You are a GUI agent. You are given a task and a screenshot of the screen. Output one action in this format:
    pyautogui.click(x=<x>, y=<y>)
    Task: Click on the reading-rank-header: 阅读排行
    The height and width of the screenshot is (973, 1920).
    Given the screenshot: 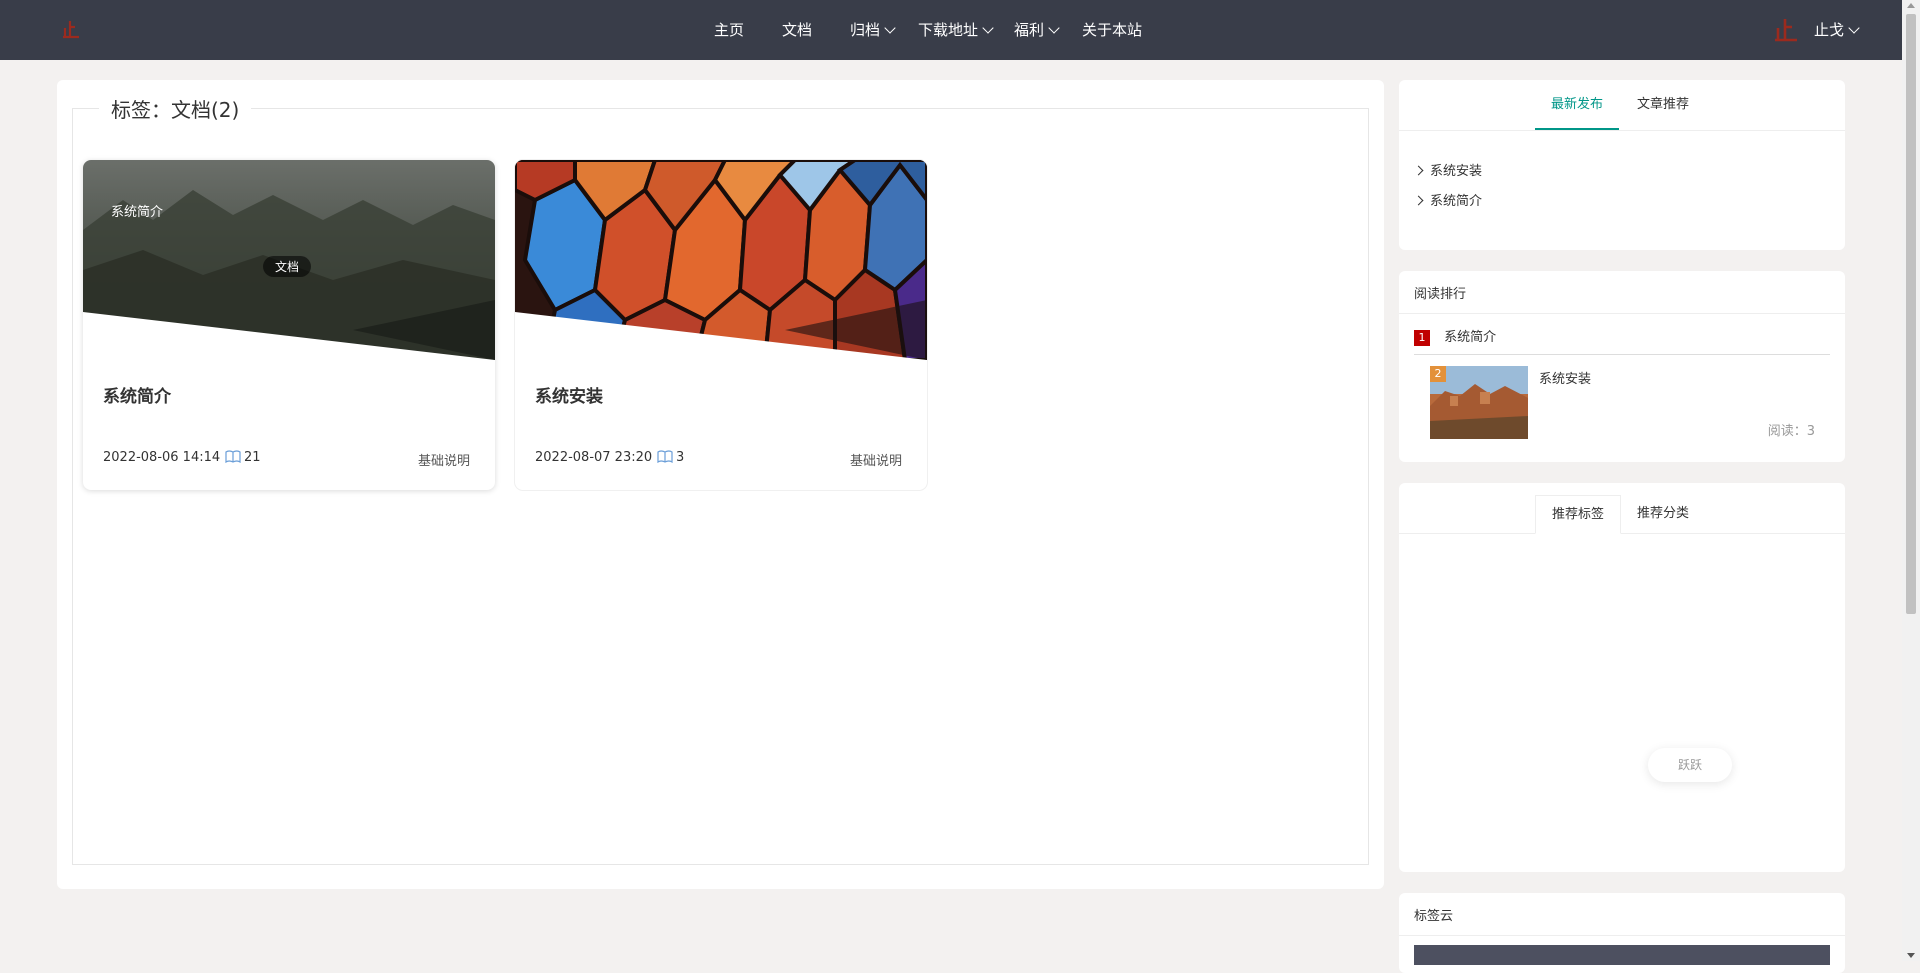 What is the action you would take?
    pyautogui.click(x=1622, y=292)
    